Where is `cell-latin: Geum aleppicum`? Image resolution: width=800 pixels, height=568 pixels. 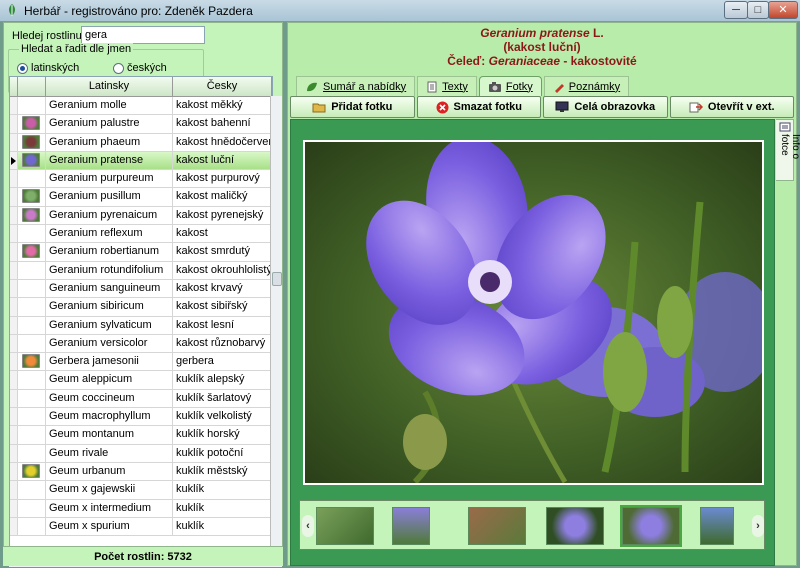 cell-latin: Geum aleppicum is located at coordinates (109, 380).